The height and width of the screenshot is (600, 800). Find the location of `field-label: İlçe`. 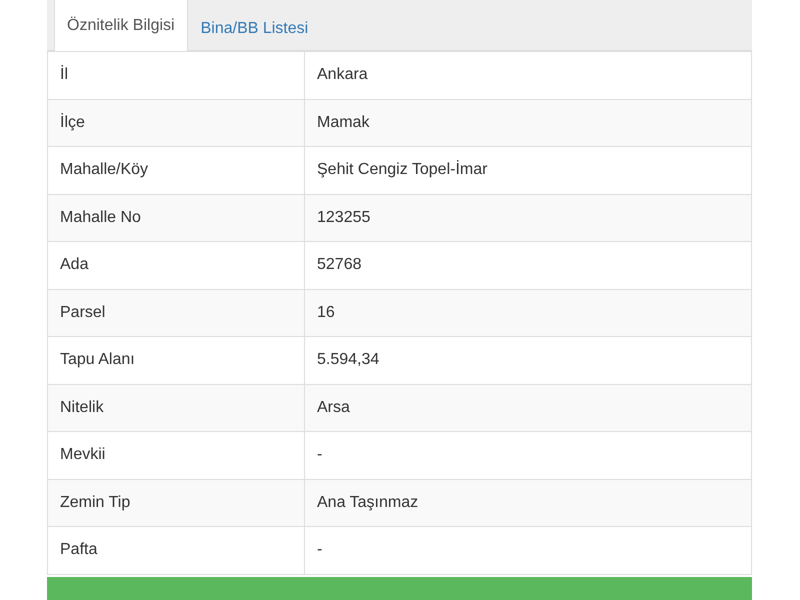

field-label: İlçe is located at coordinates (176, 122).